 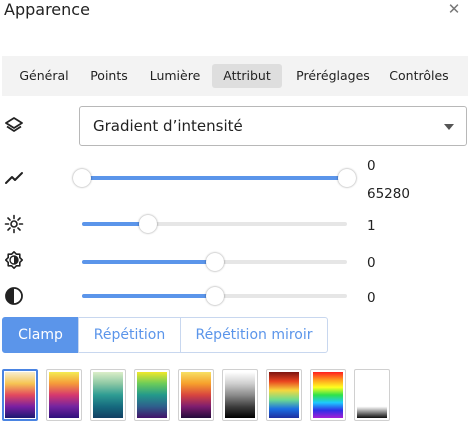 What do you see at coordinates (148, 296) in the screenshot?
I see `contrast-slider-fill` at bounding box center [148, 296].